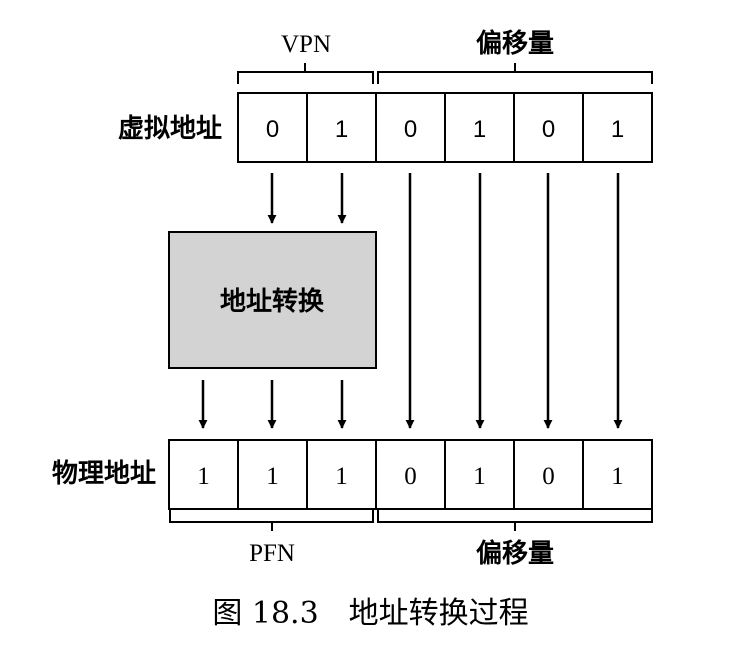 Image resolution: width=741 pixels, height=647 pixels. What do you see at coordinates (515, 43) in the screenshot?
I see `offset-label-top: 偏移量` at bounding box center [515, 43].